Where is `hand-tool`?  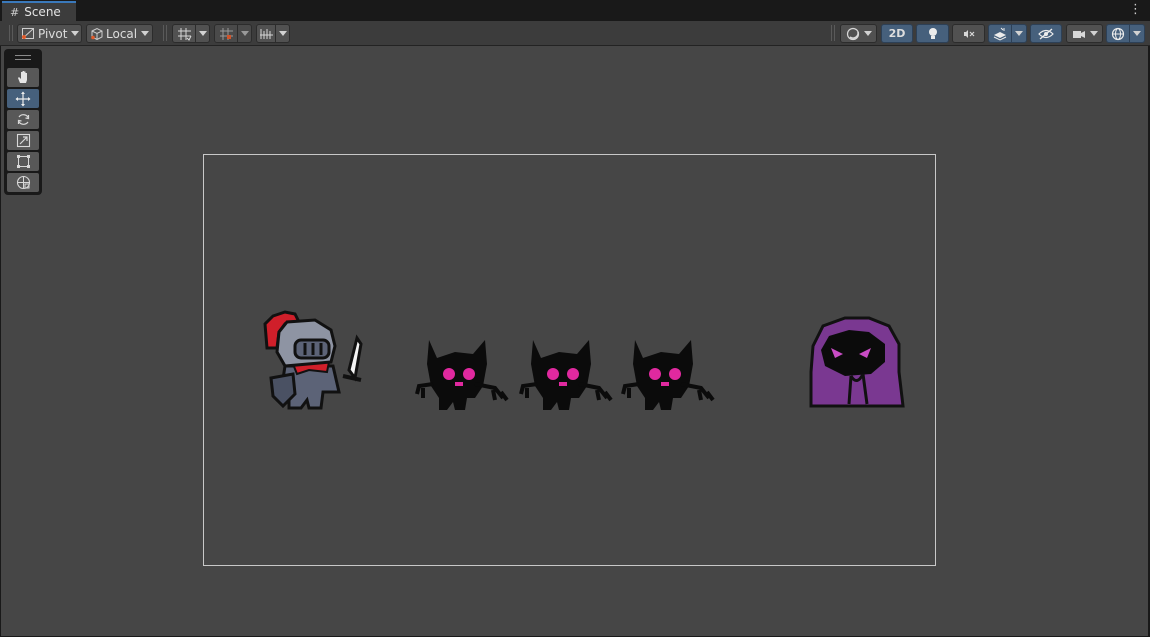
hand-tool is located at coordinates (23, 77).